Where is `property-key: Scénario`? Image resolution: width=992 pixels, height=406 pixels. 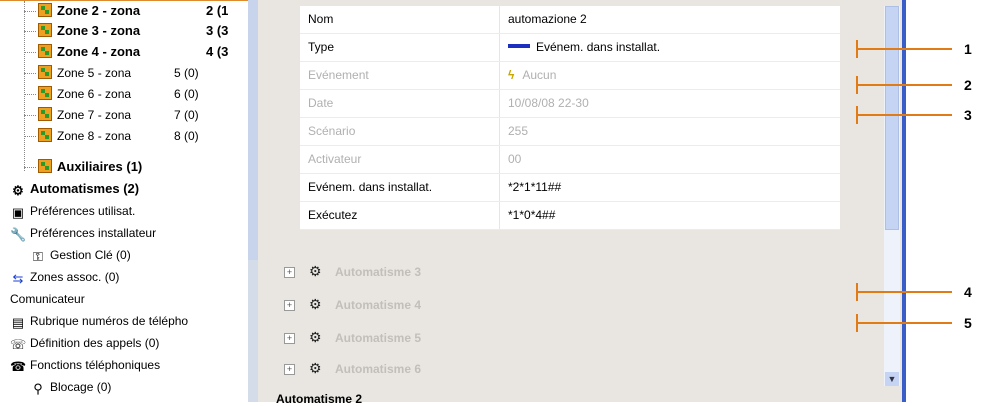
property-key: Scénario is located at coordinates (400, 131).